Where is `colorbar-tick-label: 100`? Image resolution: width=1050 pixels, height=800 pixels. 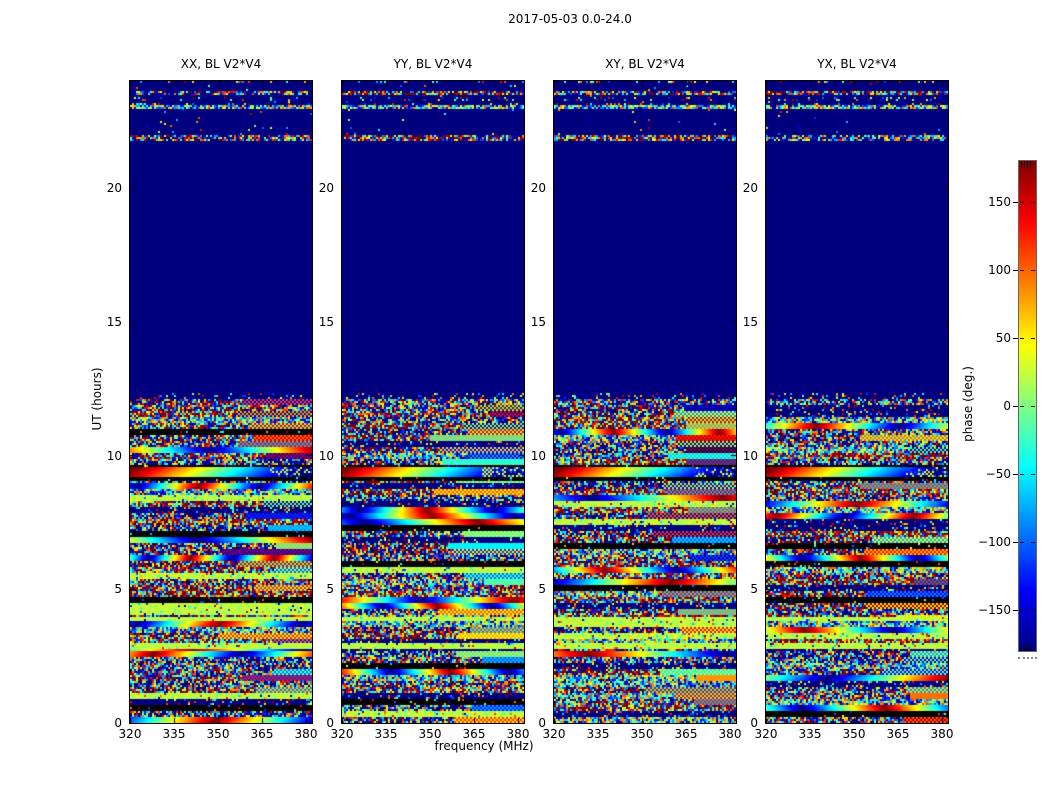
colorbar-tick-label: 100 is located at coordinates (999, 270).